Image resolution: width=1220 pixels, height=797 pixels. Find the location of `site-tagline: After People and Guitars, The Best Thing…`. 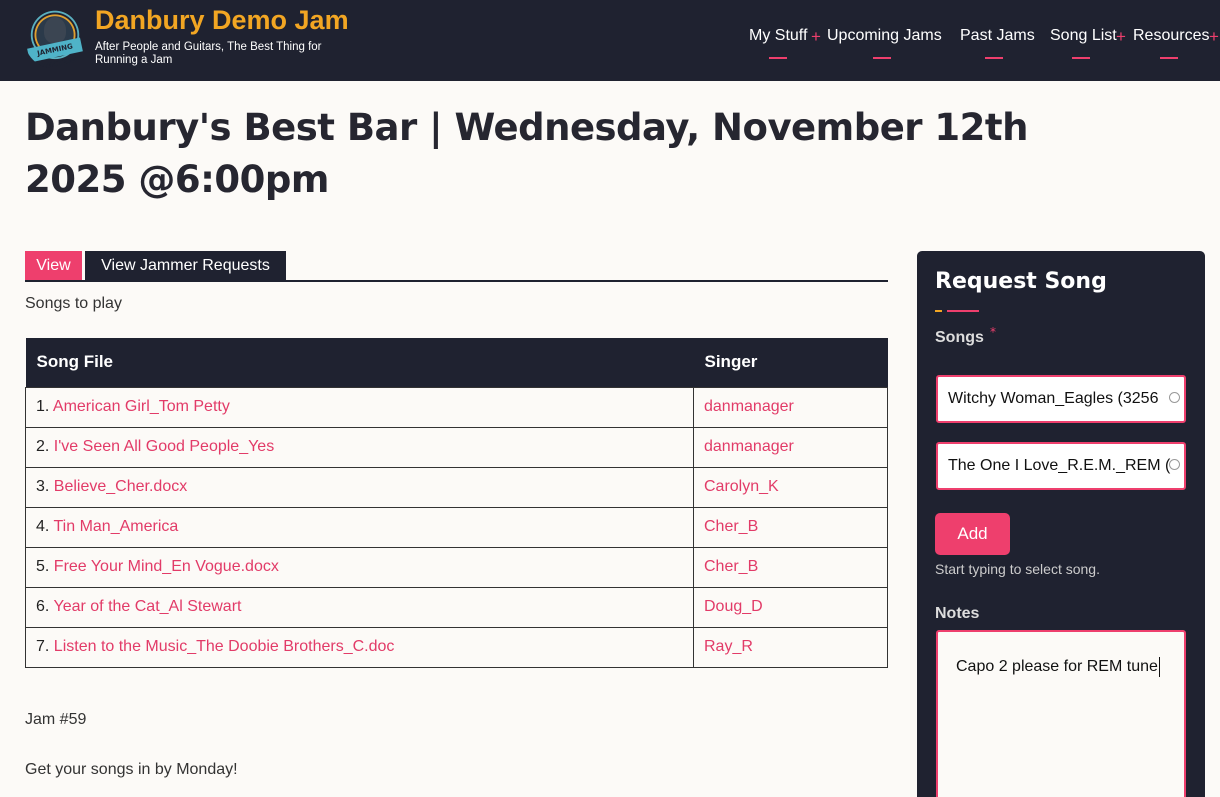

site-tagline: After People and Guitars, The Best Thing… is located at coordinates (208, 53).